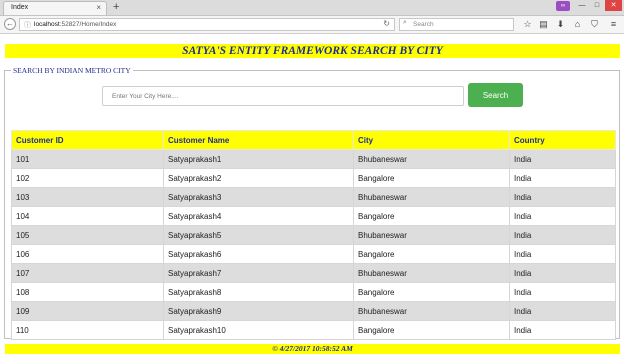 The height and width of the screenshot is (361, 624). What do you see at coordinates (87, 235) in the screenshot?
I see `customer-id-cell: 105` at bounding box center [87, 235].